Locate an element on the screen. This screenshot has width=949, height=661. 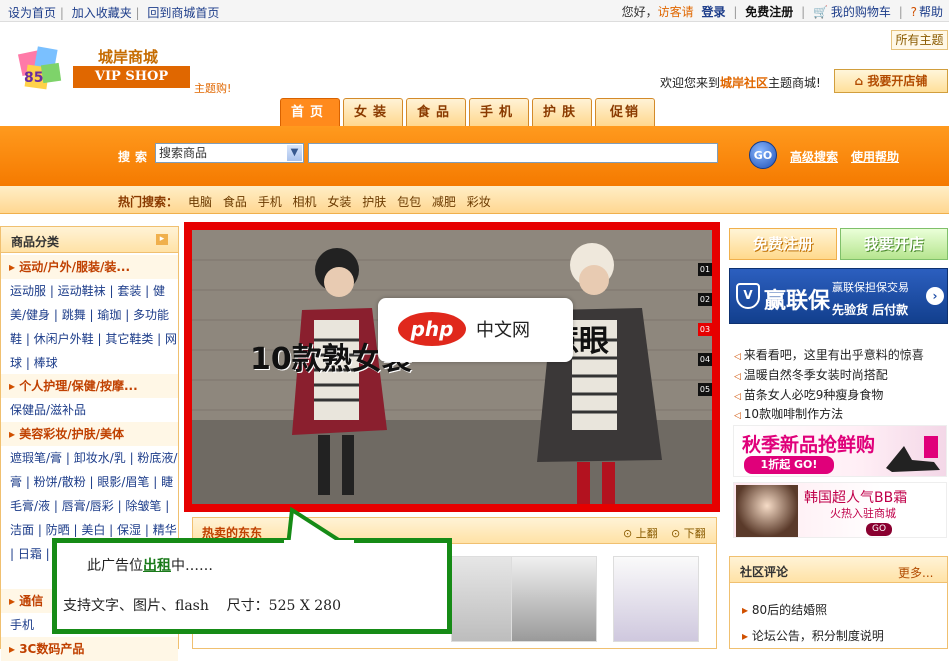
ad-popup: 此广告位出租中…… 支持文字、图片、flash 尺寸：525 X 280 is located at coordinates (252, 586).